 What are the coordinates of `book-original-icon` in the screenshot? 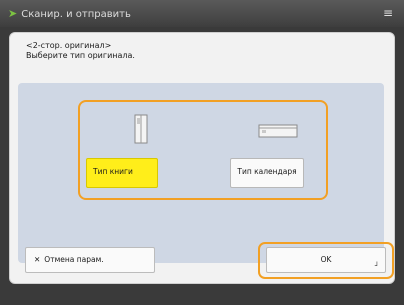 It's located at (141, 129).